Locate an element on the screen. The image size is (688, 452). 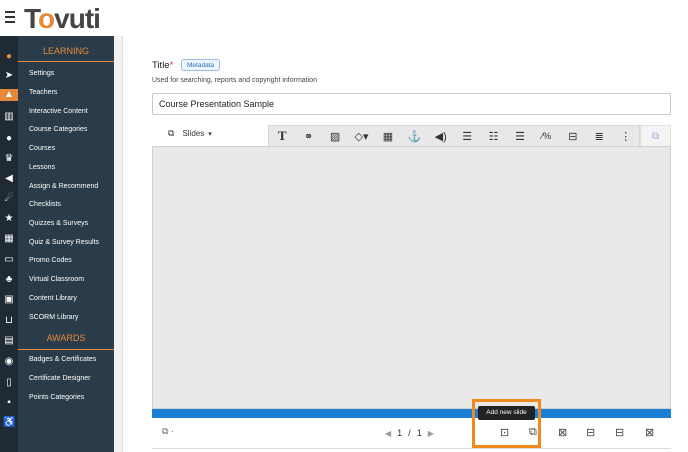
top-bar: Tovuti is located at coordinates (344, 18).